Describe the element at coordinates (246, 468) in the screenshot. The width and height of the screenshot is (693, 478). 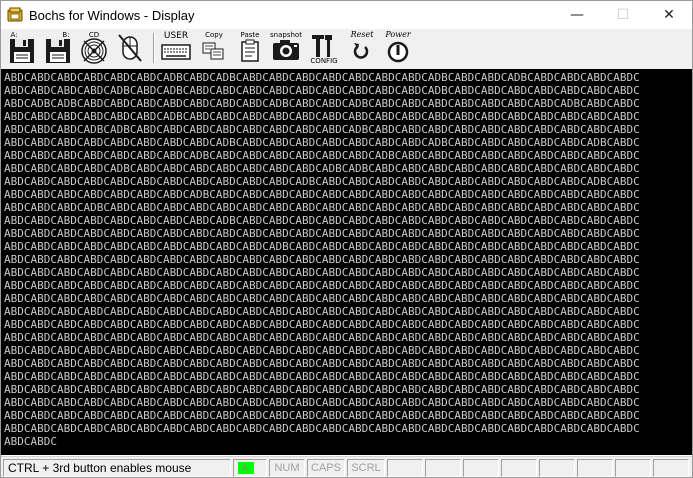
I see `floppy-a-indicator: A:` at that location.